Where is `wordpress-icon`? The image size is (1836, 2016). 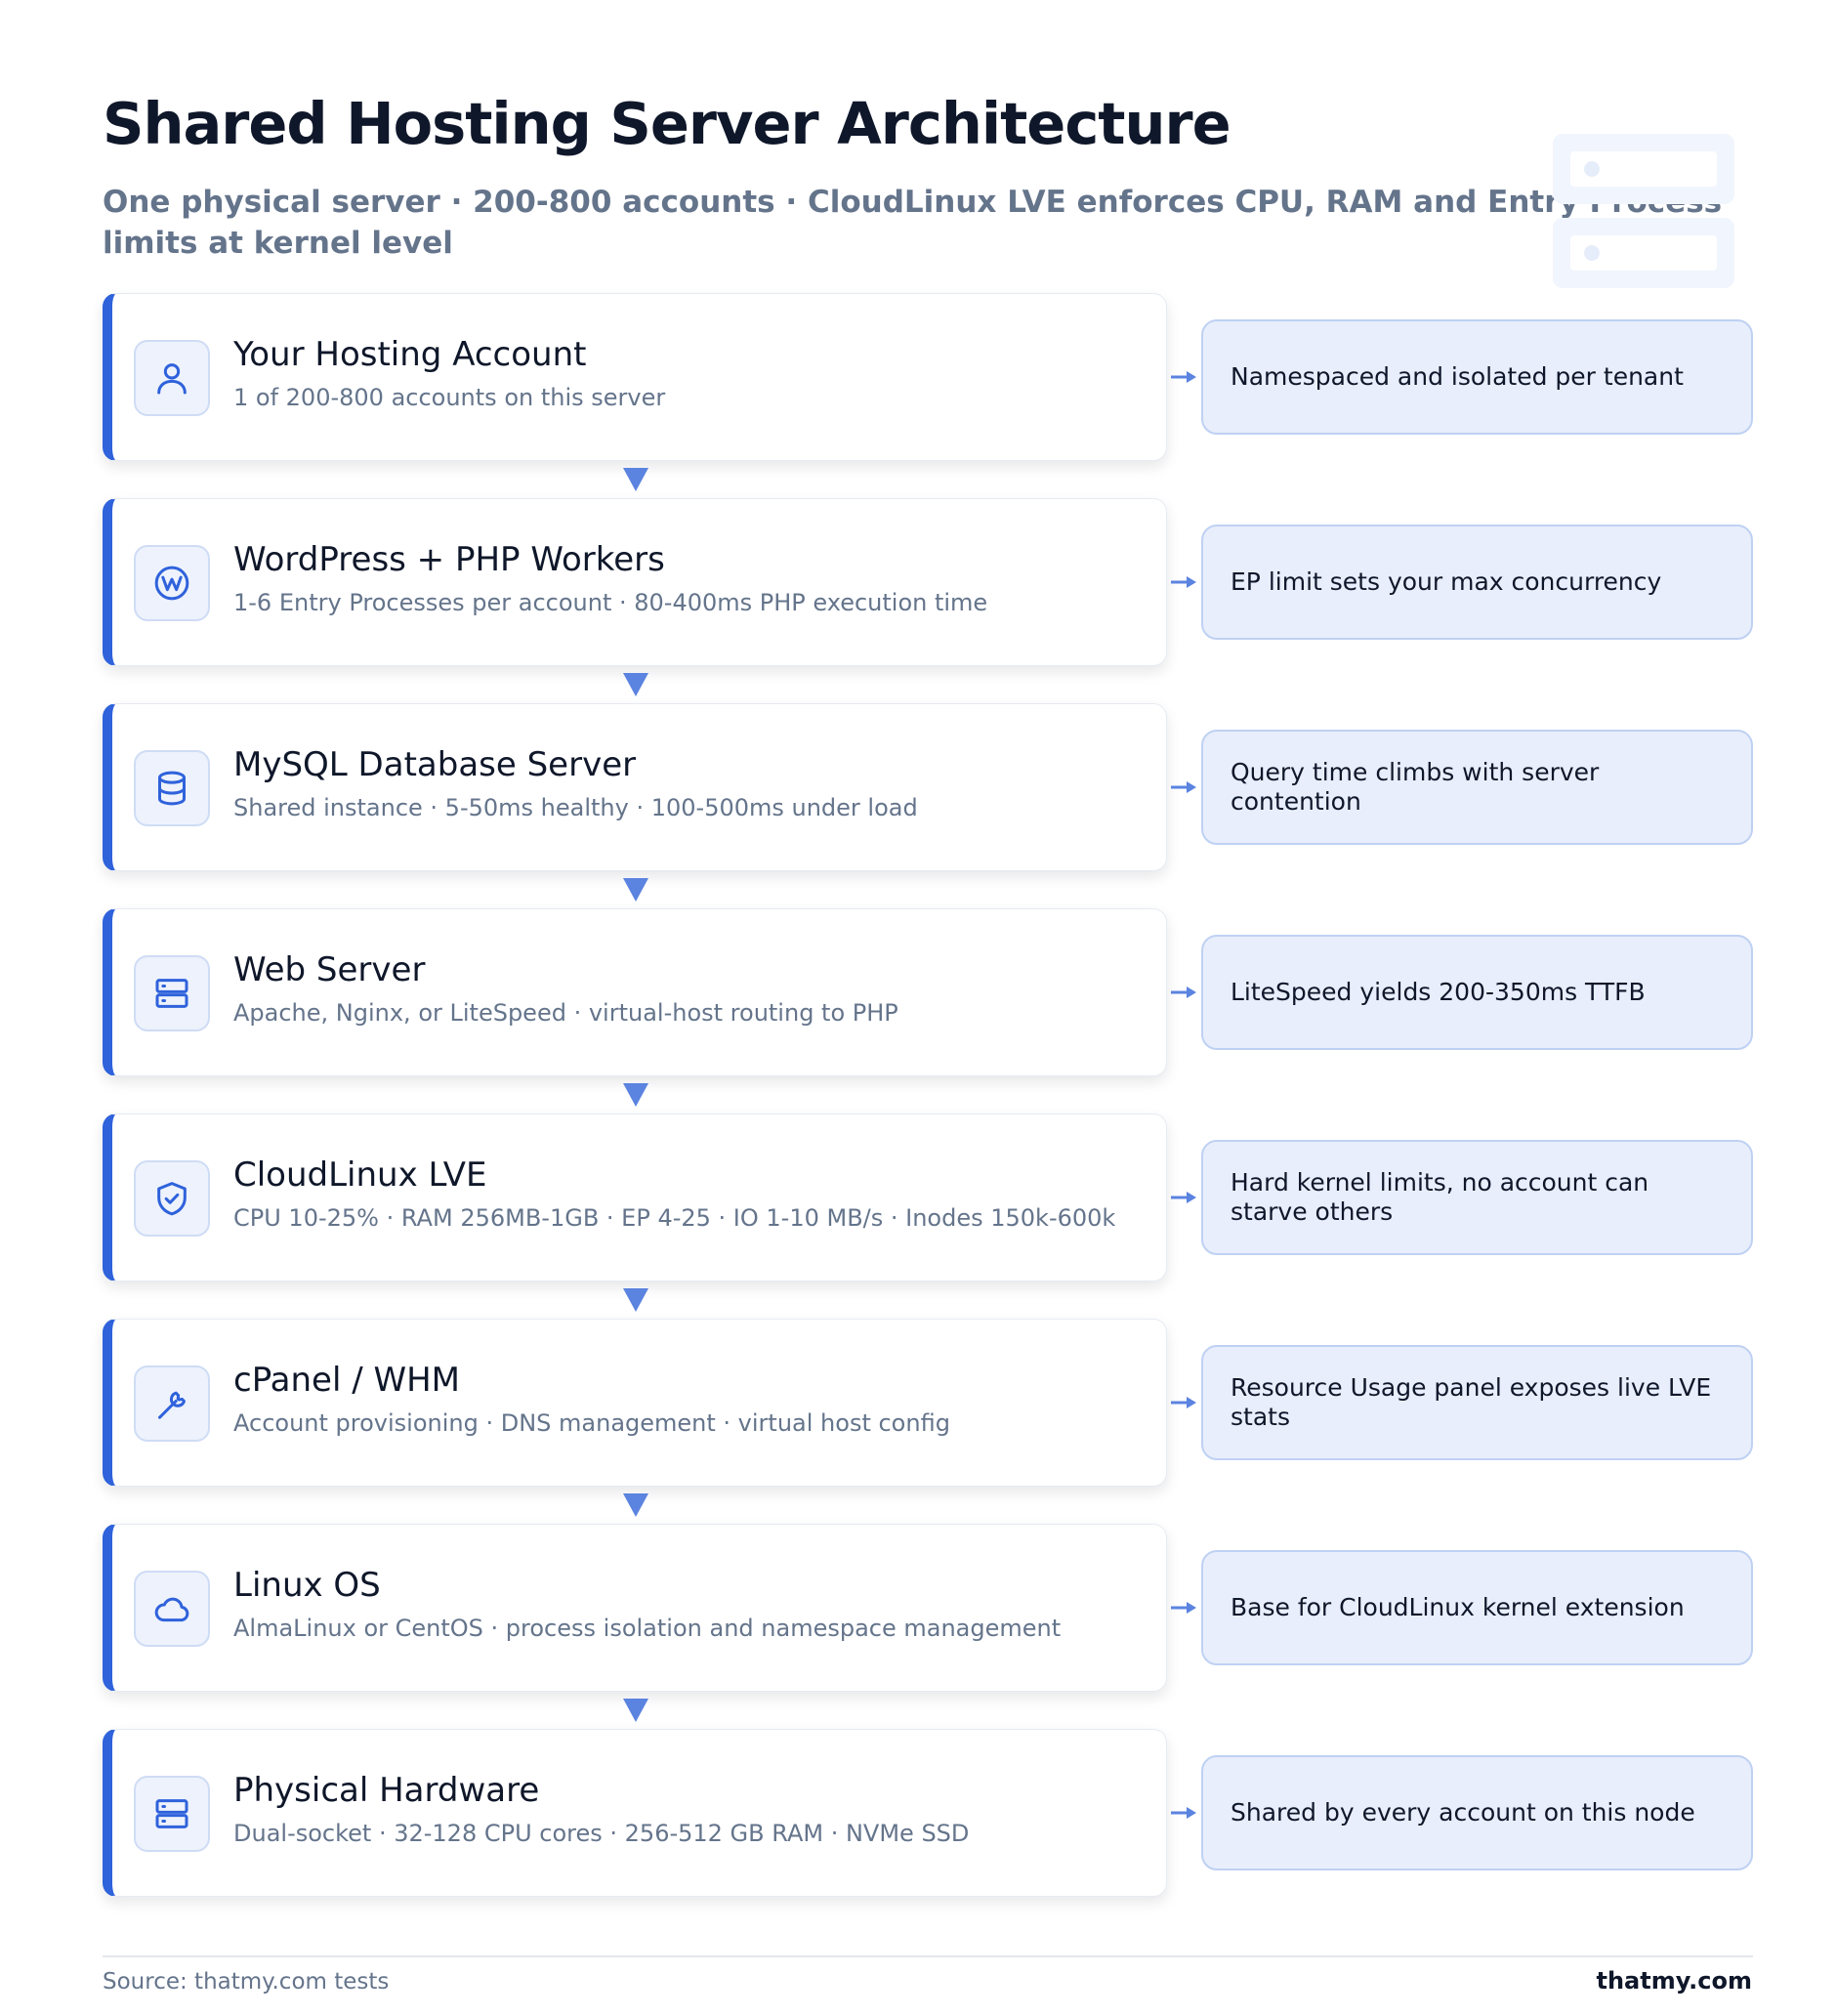 wordpress-icon is located at coordinates (172, 583).